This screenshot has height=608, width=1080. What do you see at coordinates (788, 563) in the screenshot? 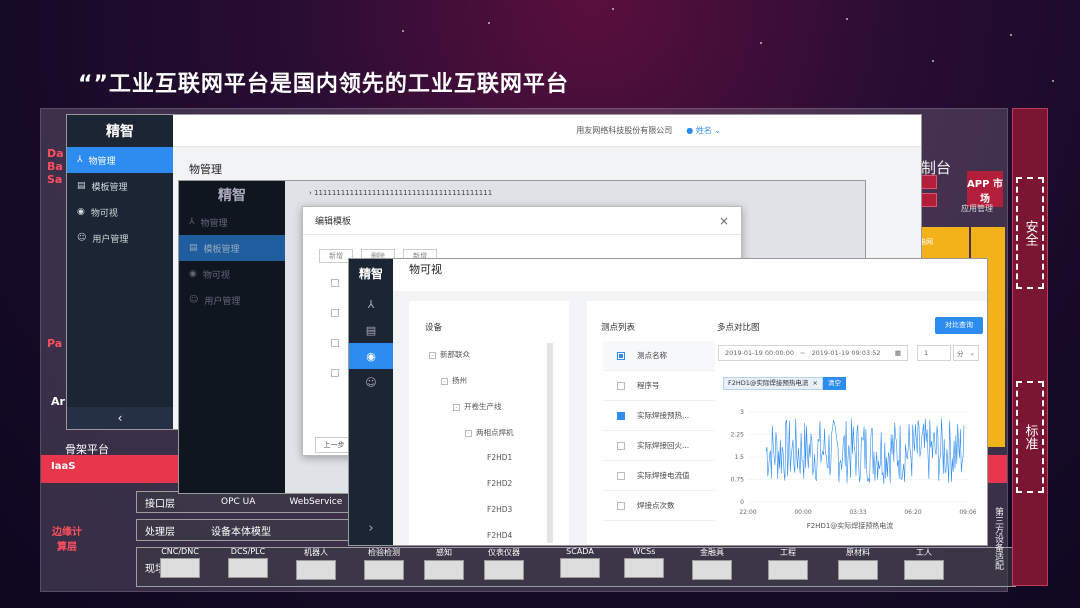
I see `device-engineering: 工程` at bounding box center [788, 563].